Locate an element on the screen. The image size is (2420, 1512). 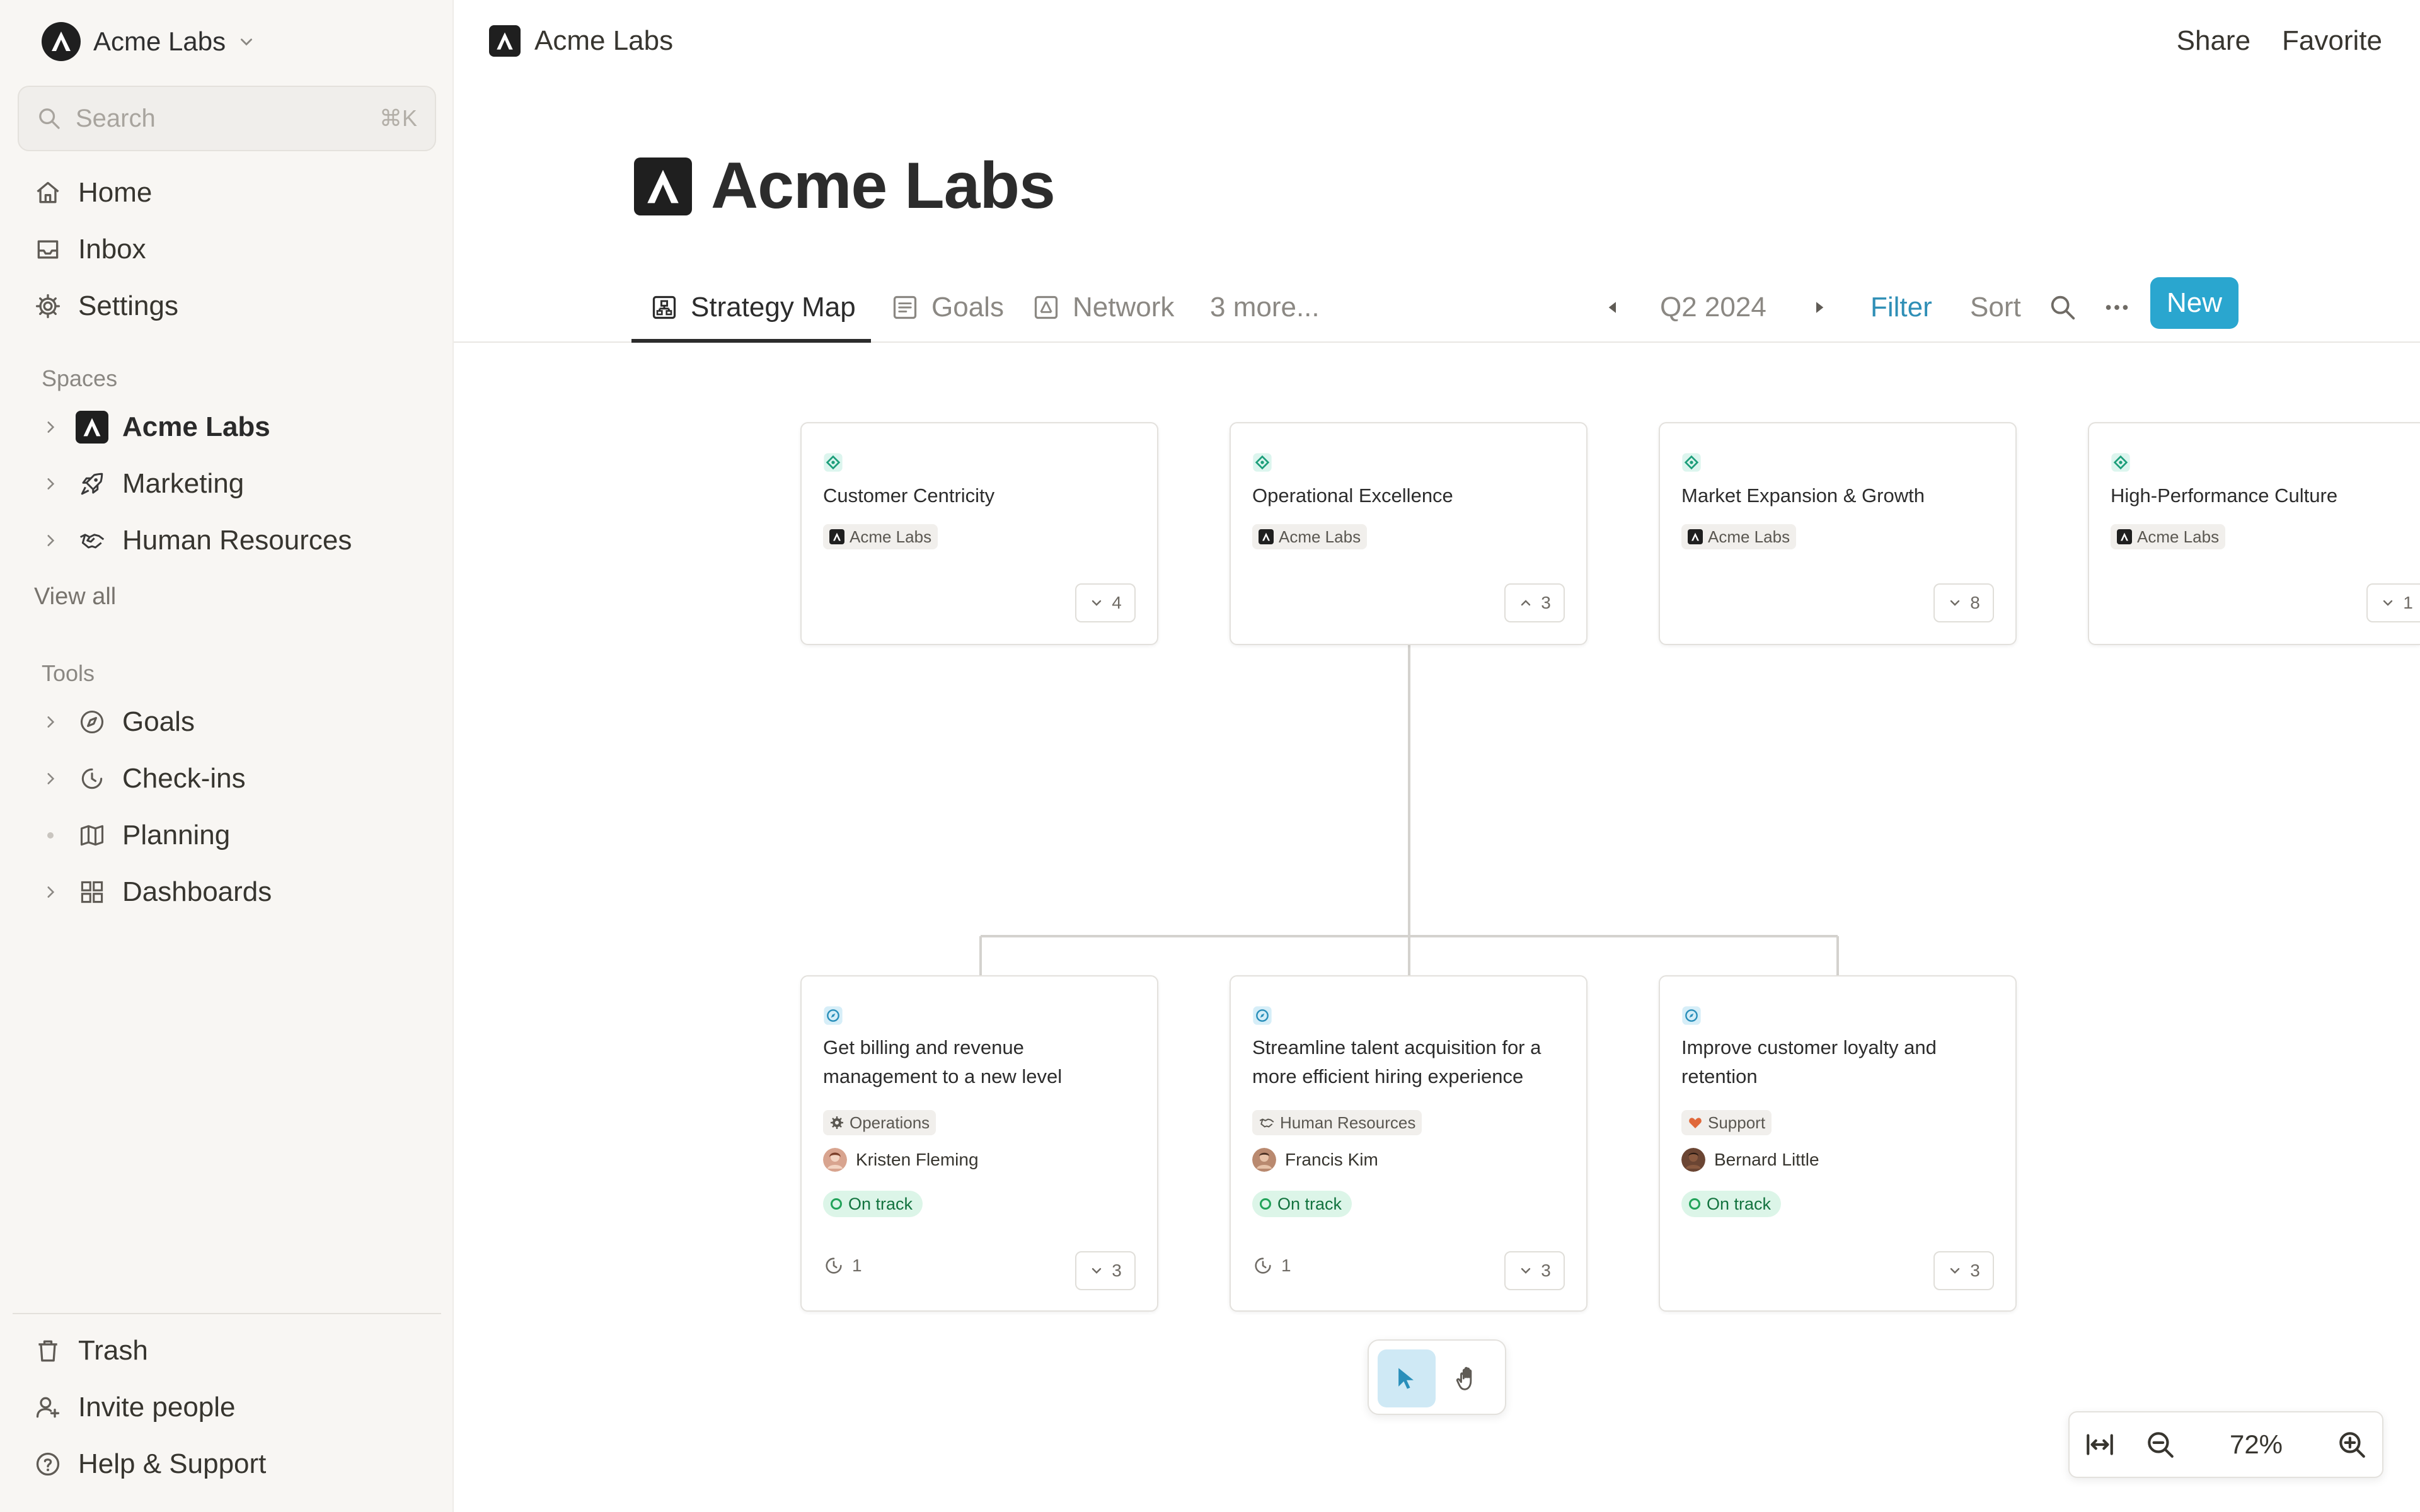
expand-children-button: 4 is located at coordinates (1105, 602).